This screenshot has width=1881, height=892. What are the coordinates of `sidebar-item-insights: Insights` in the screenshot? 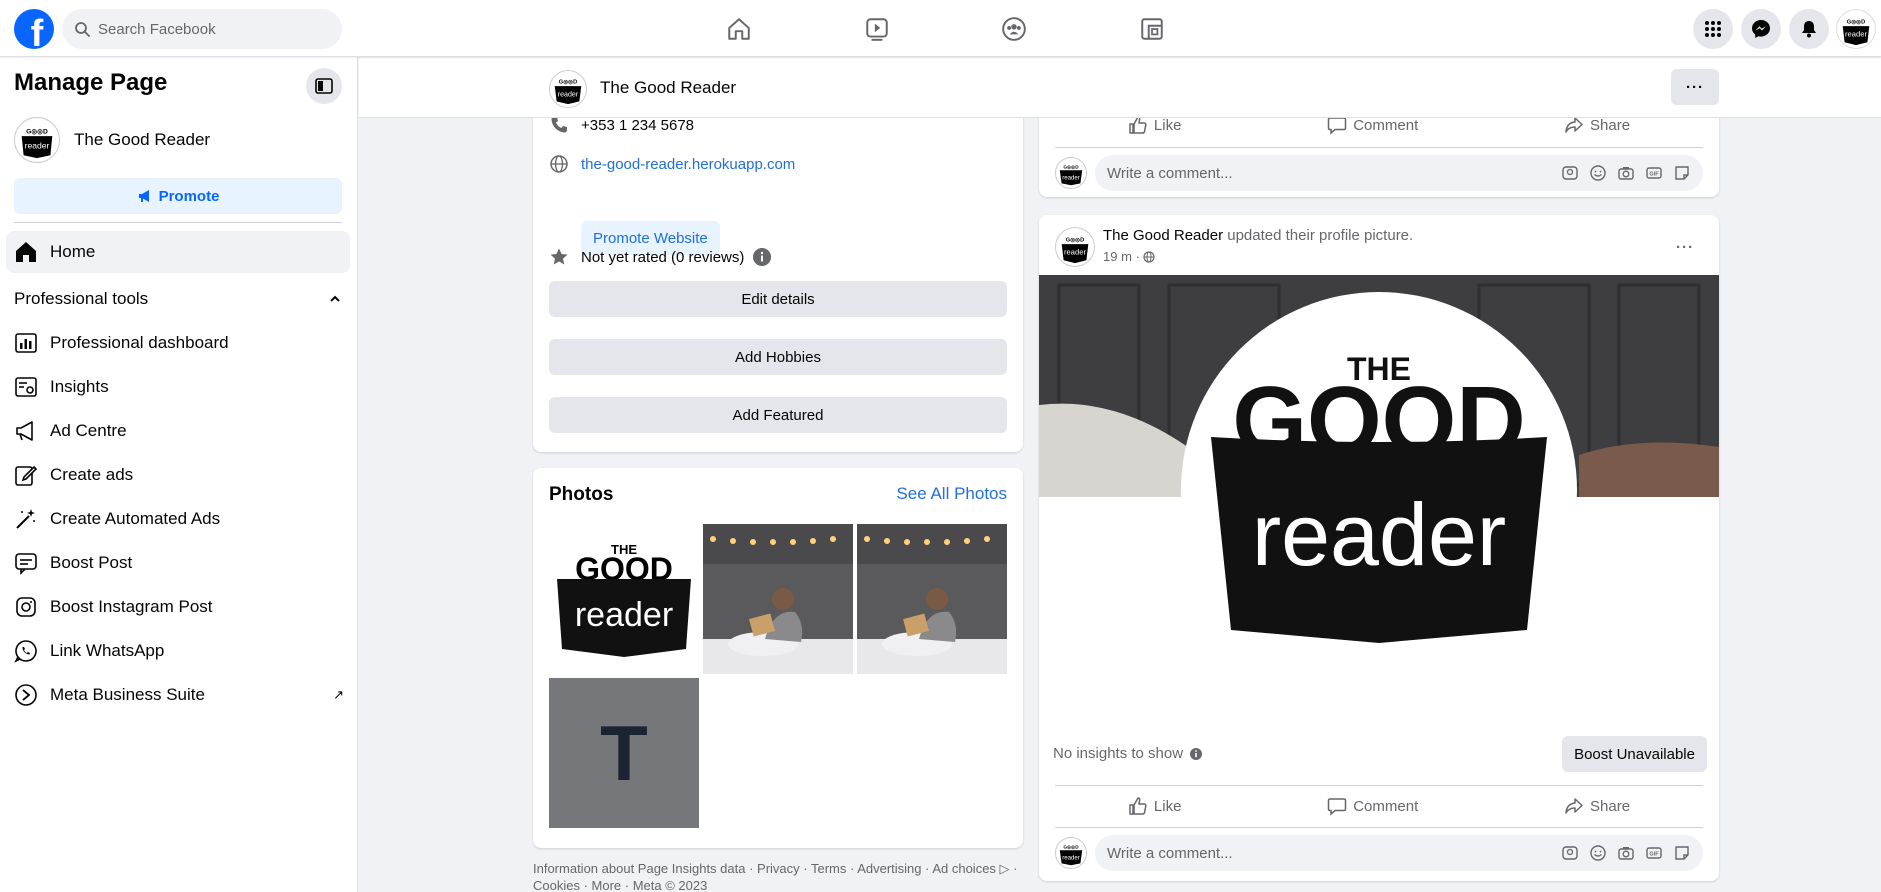 It's located at (179, 387).